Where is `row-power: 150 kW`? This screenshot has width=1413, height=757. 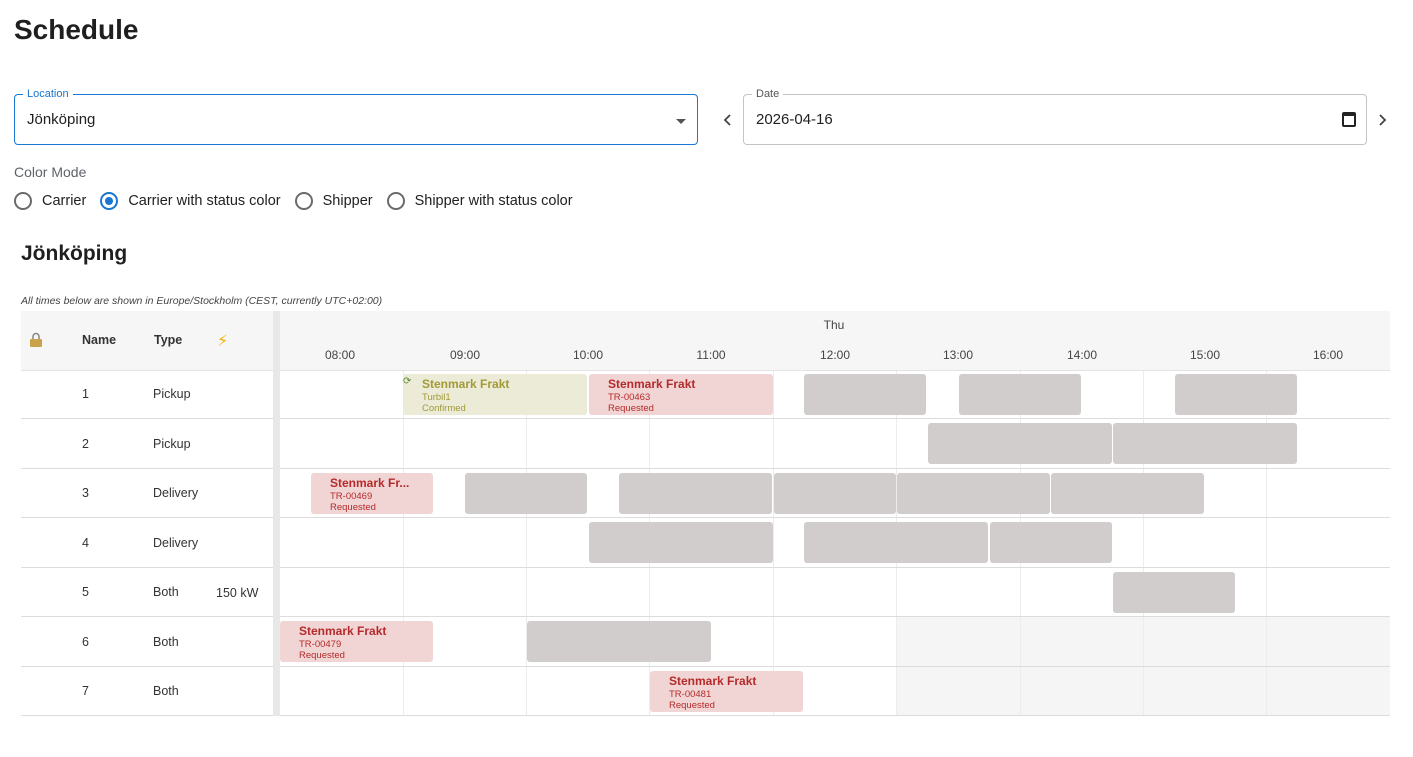 row-power: 150 kW is located at coordinates (237, 593).